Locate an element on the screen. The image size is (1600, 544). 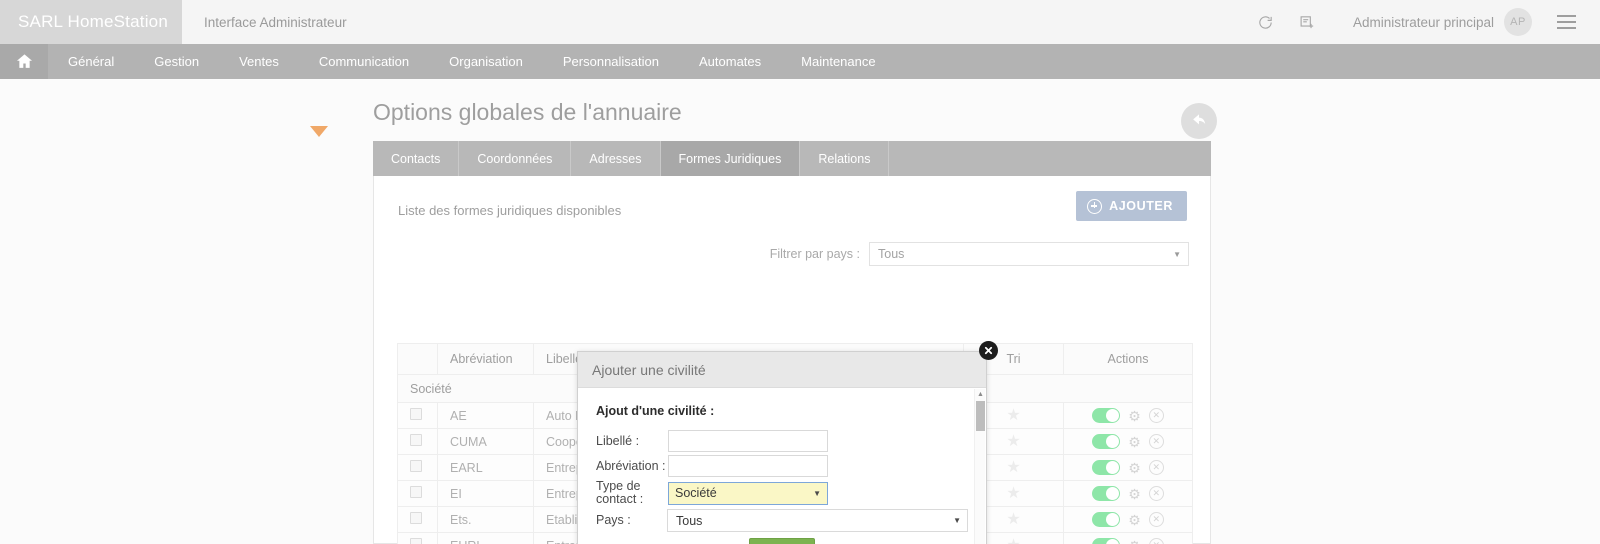
cell-abreviation: Ets. is located at coordinates (485, 519).